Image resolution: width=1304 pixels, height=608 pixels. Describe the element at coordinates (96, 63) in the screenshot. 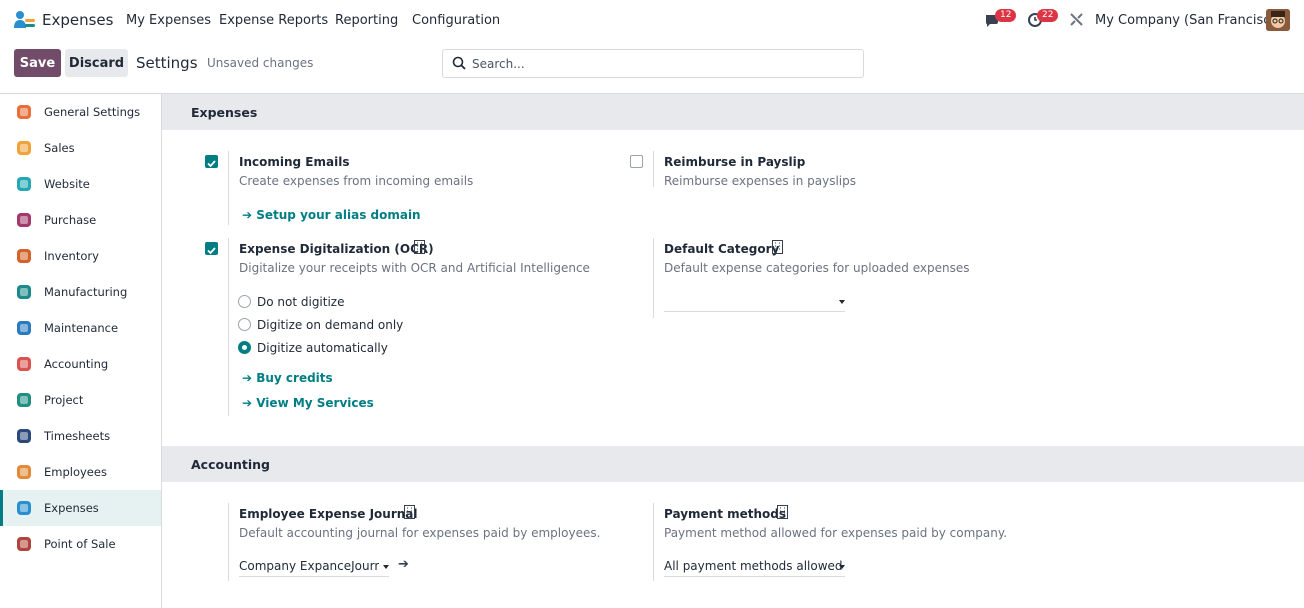

I see `discard-button: Discard` at that location.